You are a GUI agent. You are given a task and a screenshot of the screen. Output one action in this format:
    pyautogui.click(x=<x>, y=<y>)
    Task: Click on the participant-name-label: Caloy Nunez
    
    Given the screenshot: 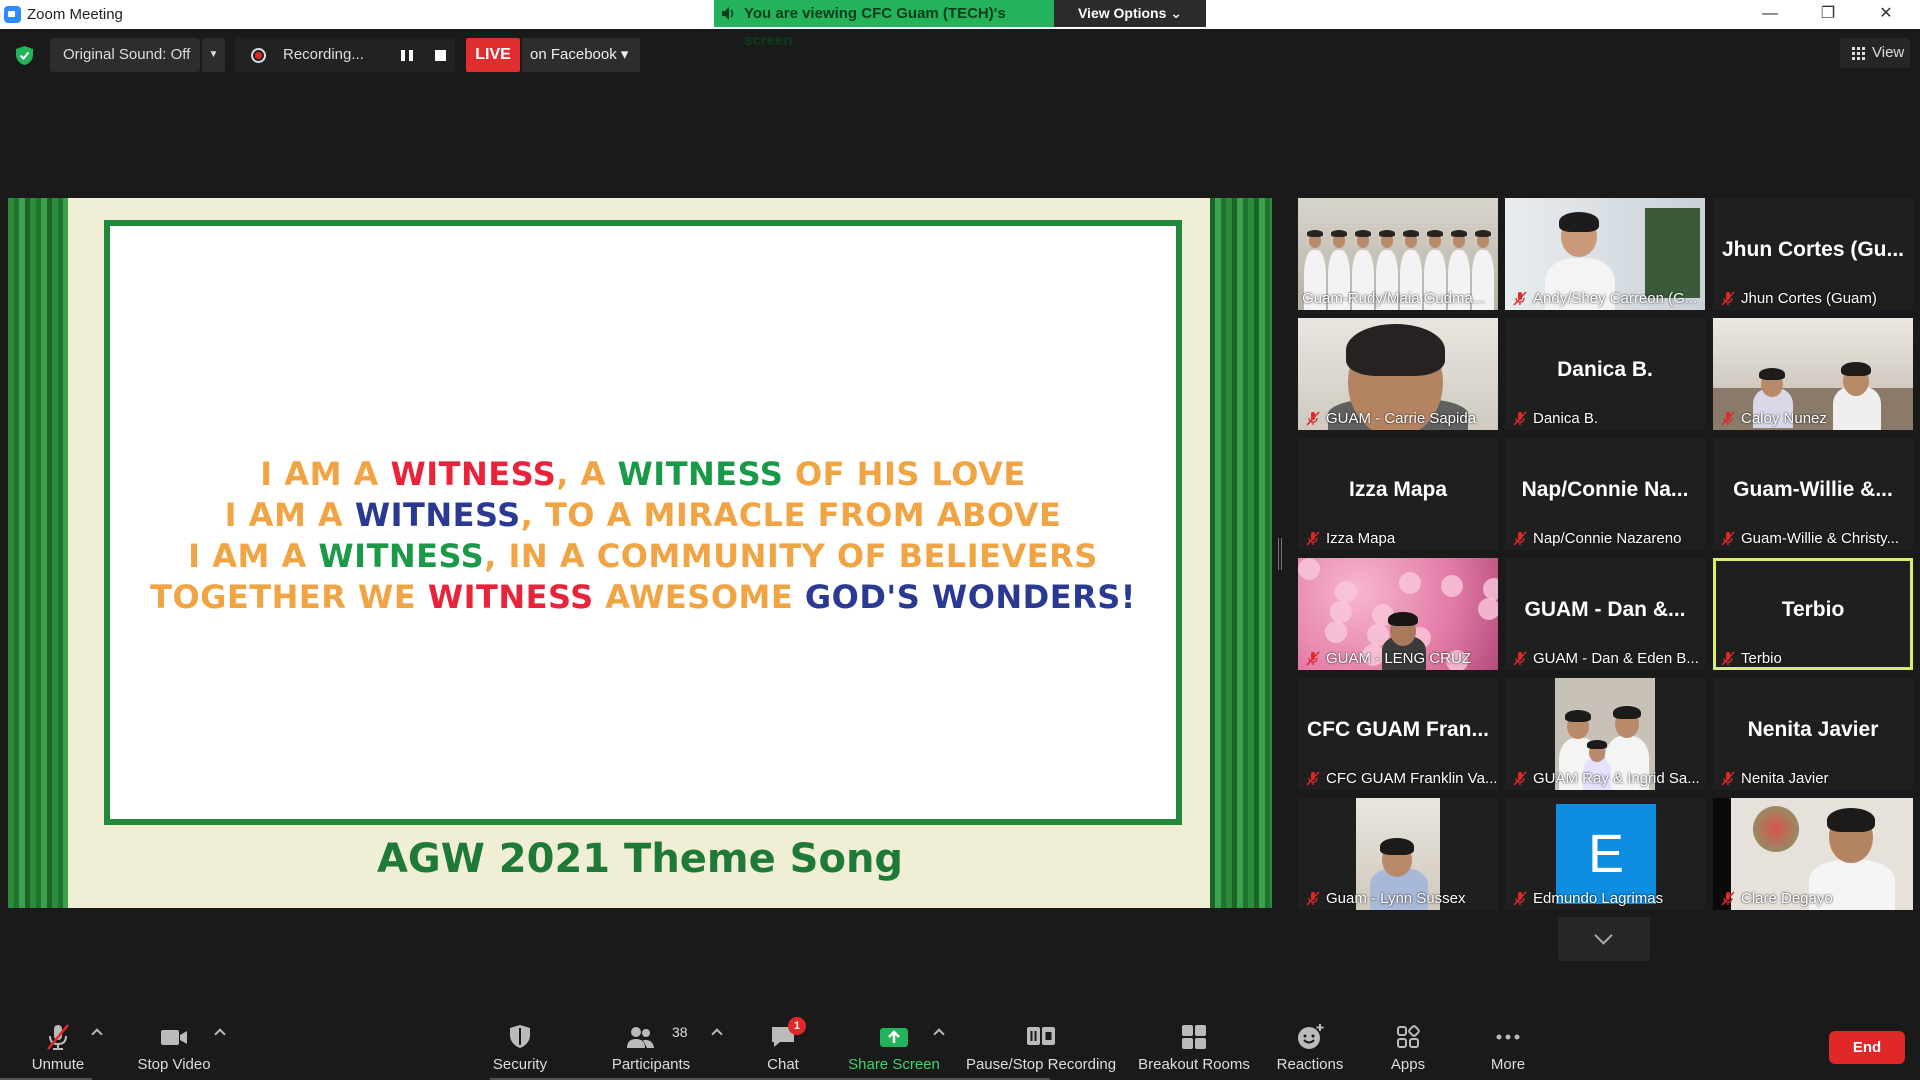 What is the action you would take?
    pyautogui.click(x=1784, y=418)
    